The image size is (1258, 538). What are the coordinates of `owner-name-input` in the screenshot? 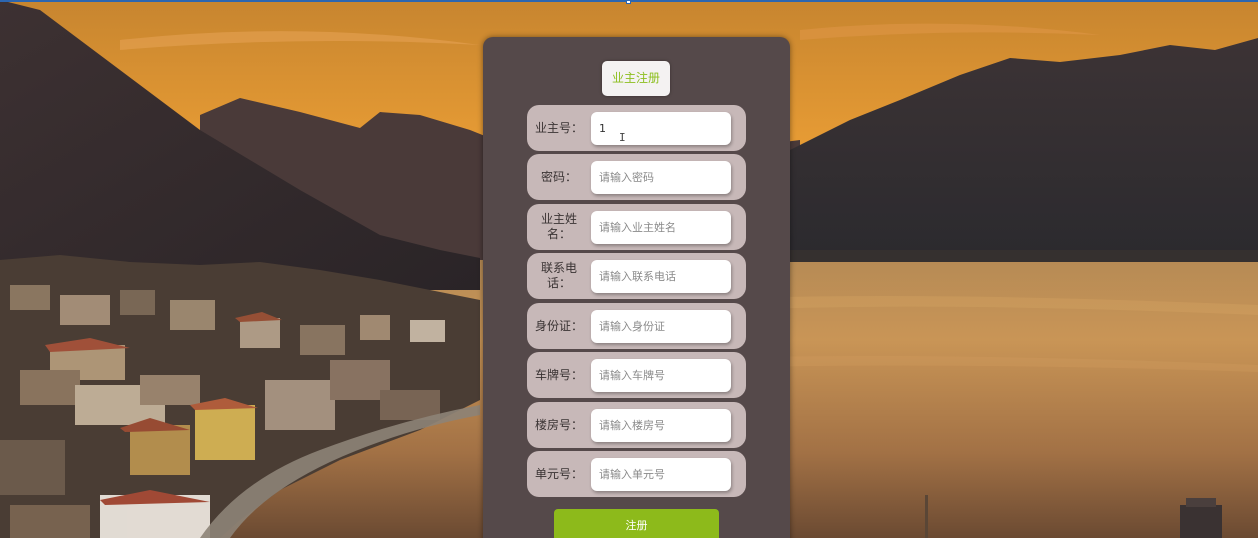 It's located at (661, 227).